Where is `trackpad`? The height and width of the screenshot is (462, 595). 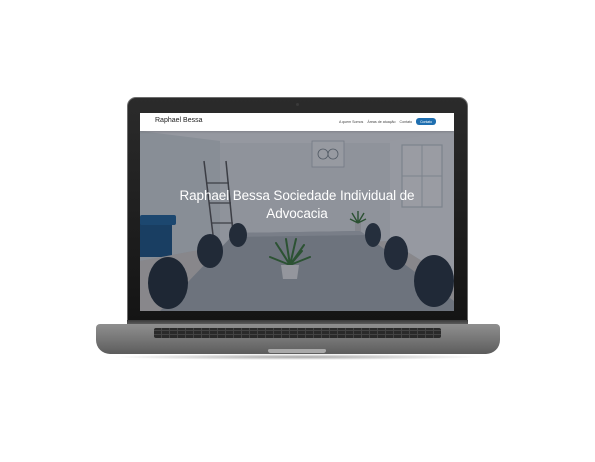 trackpad is located at coordinates (297, 351).